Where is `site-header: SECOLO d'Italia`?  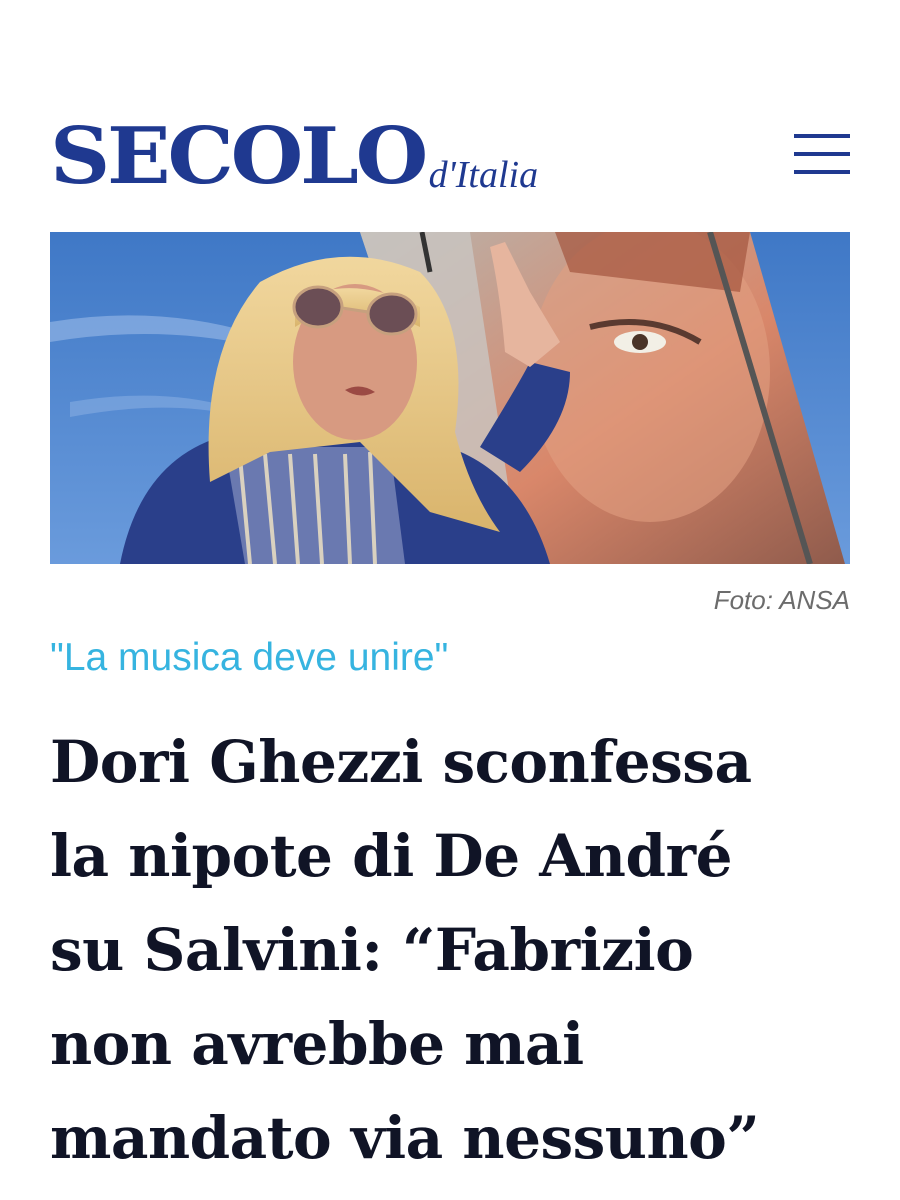
site-header: SECOLO d'Italia is located at coordinates (450, 146).